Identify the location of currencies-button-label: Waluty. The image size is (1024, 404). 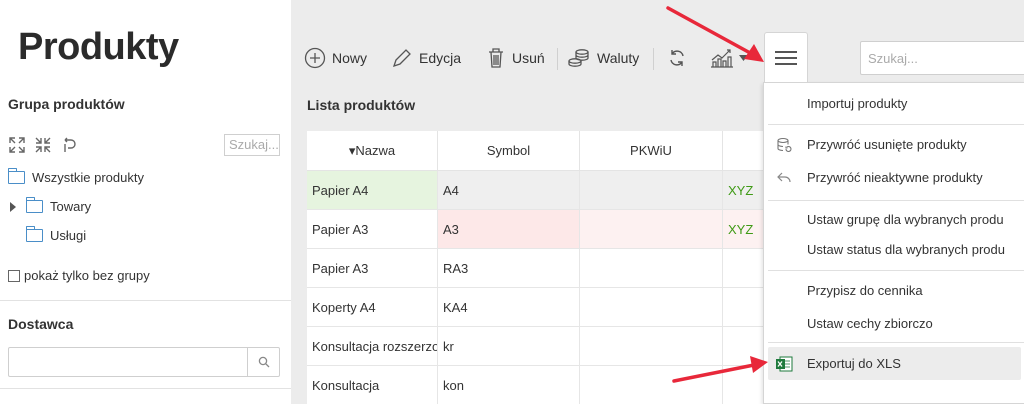
(618, 58).